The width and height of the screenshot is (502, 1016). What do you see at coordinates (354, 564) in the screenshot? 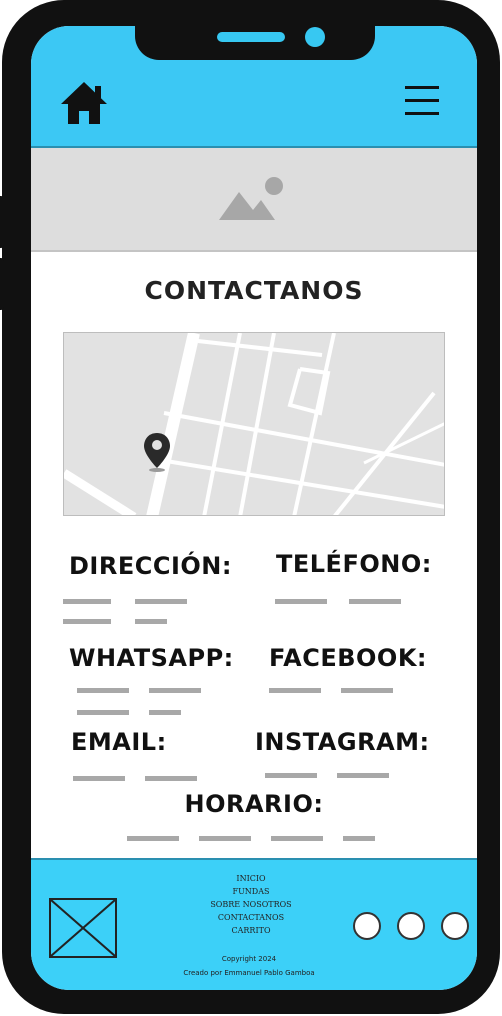
I see `telefono-label: TELÉFONO:` at bounding box center [354, 564].